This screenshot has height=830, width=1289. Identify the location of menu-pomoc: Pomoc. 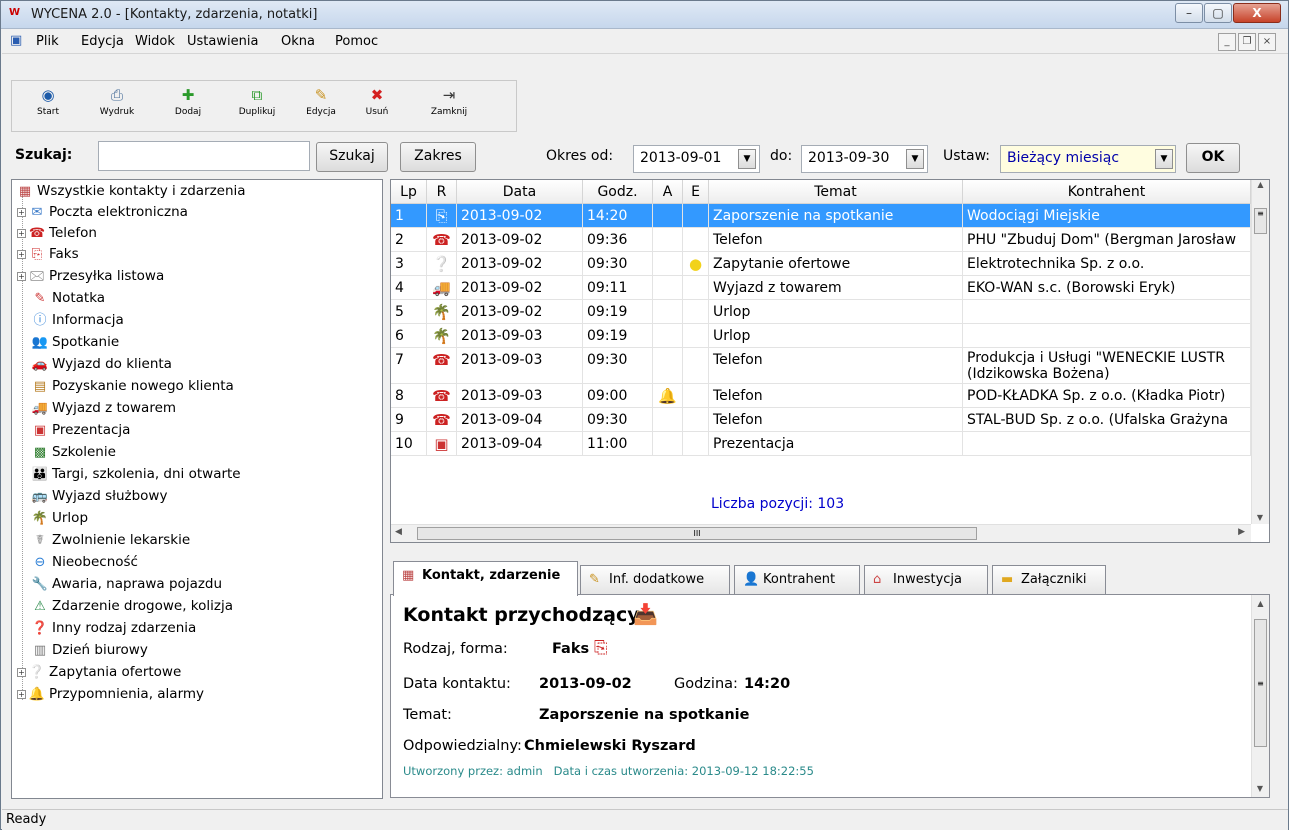
(356, 41).